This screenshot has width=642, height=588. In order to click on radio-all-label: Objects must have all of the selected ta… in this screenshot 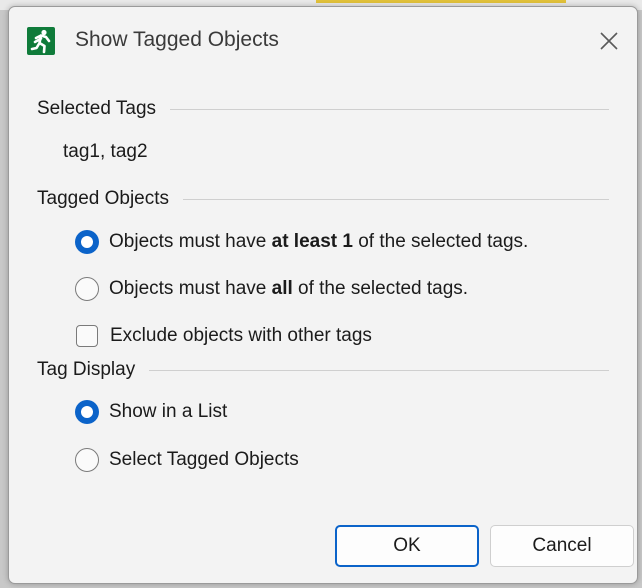, I will do `click(289, 288)`.